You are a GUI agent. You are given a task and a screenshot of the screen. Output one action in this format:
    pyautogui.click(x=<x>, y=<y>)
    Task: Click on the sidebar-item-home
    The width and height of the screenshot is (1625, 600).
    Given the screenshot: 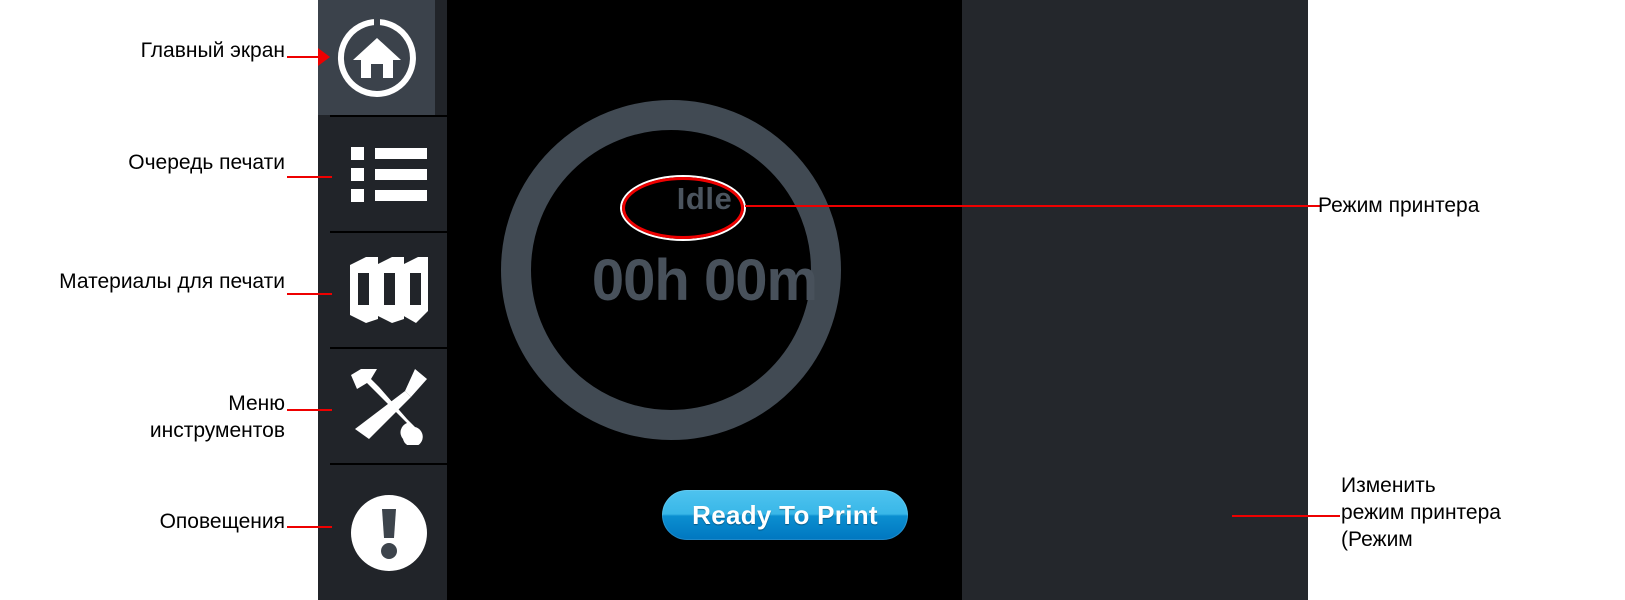 What is the action you would take?
    pyautogui.click(x=376, y=57)
    